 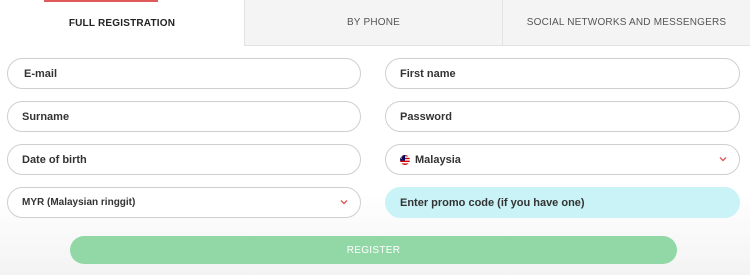 What do you see at coordinates (405, 159) in the screenshot?
I see `malaysia-flag-icon` at bounding box center [405, 159].